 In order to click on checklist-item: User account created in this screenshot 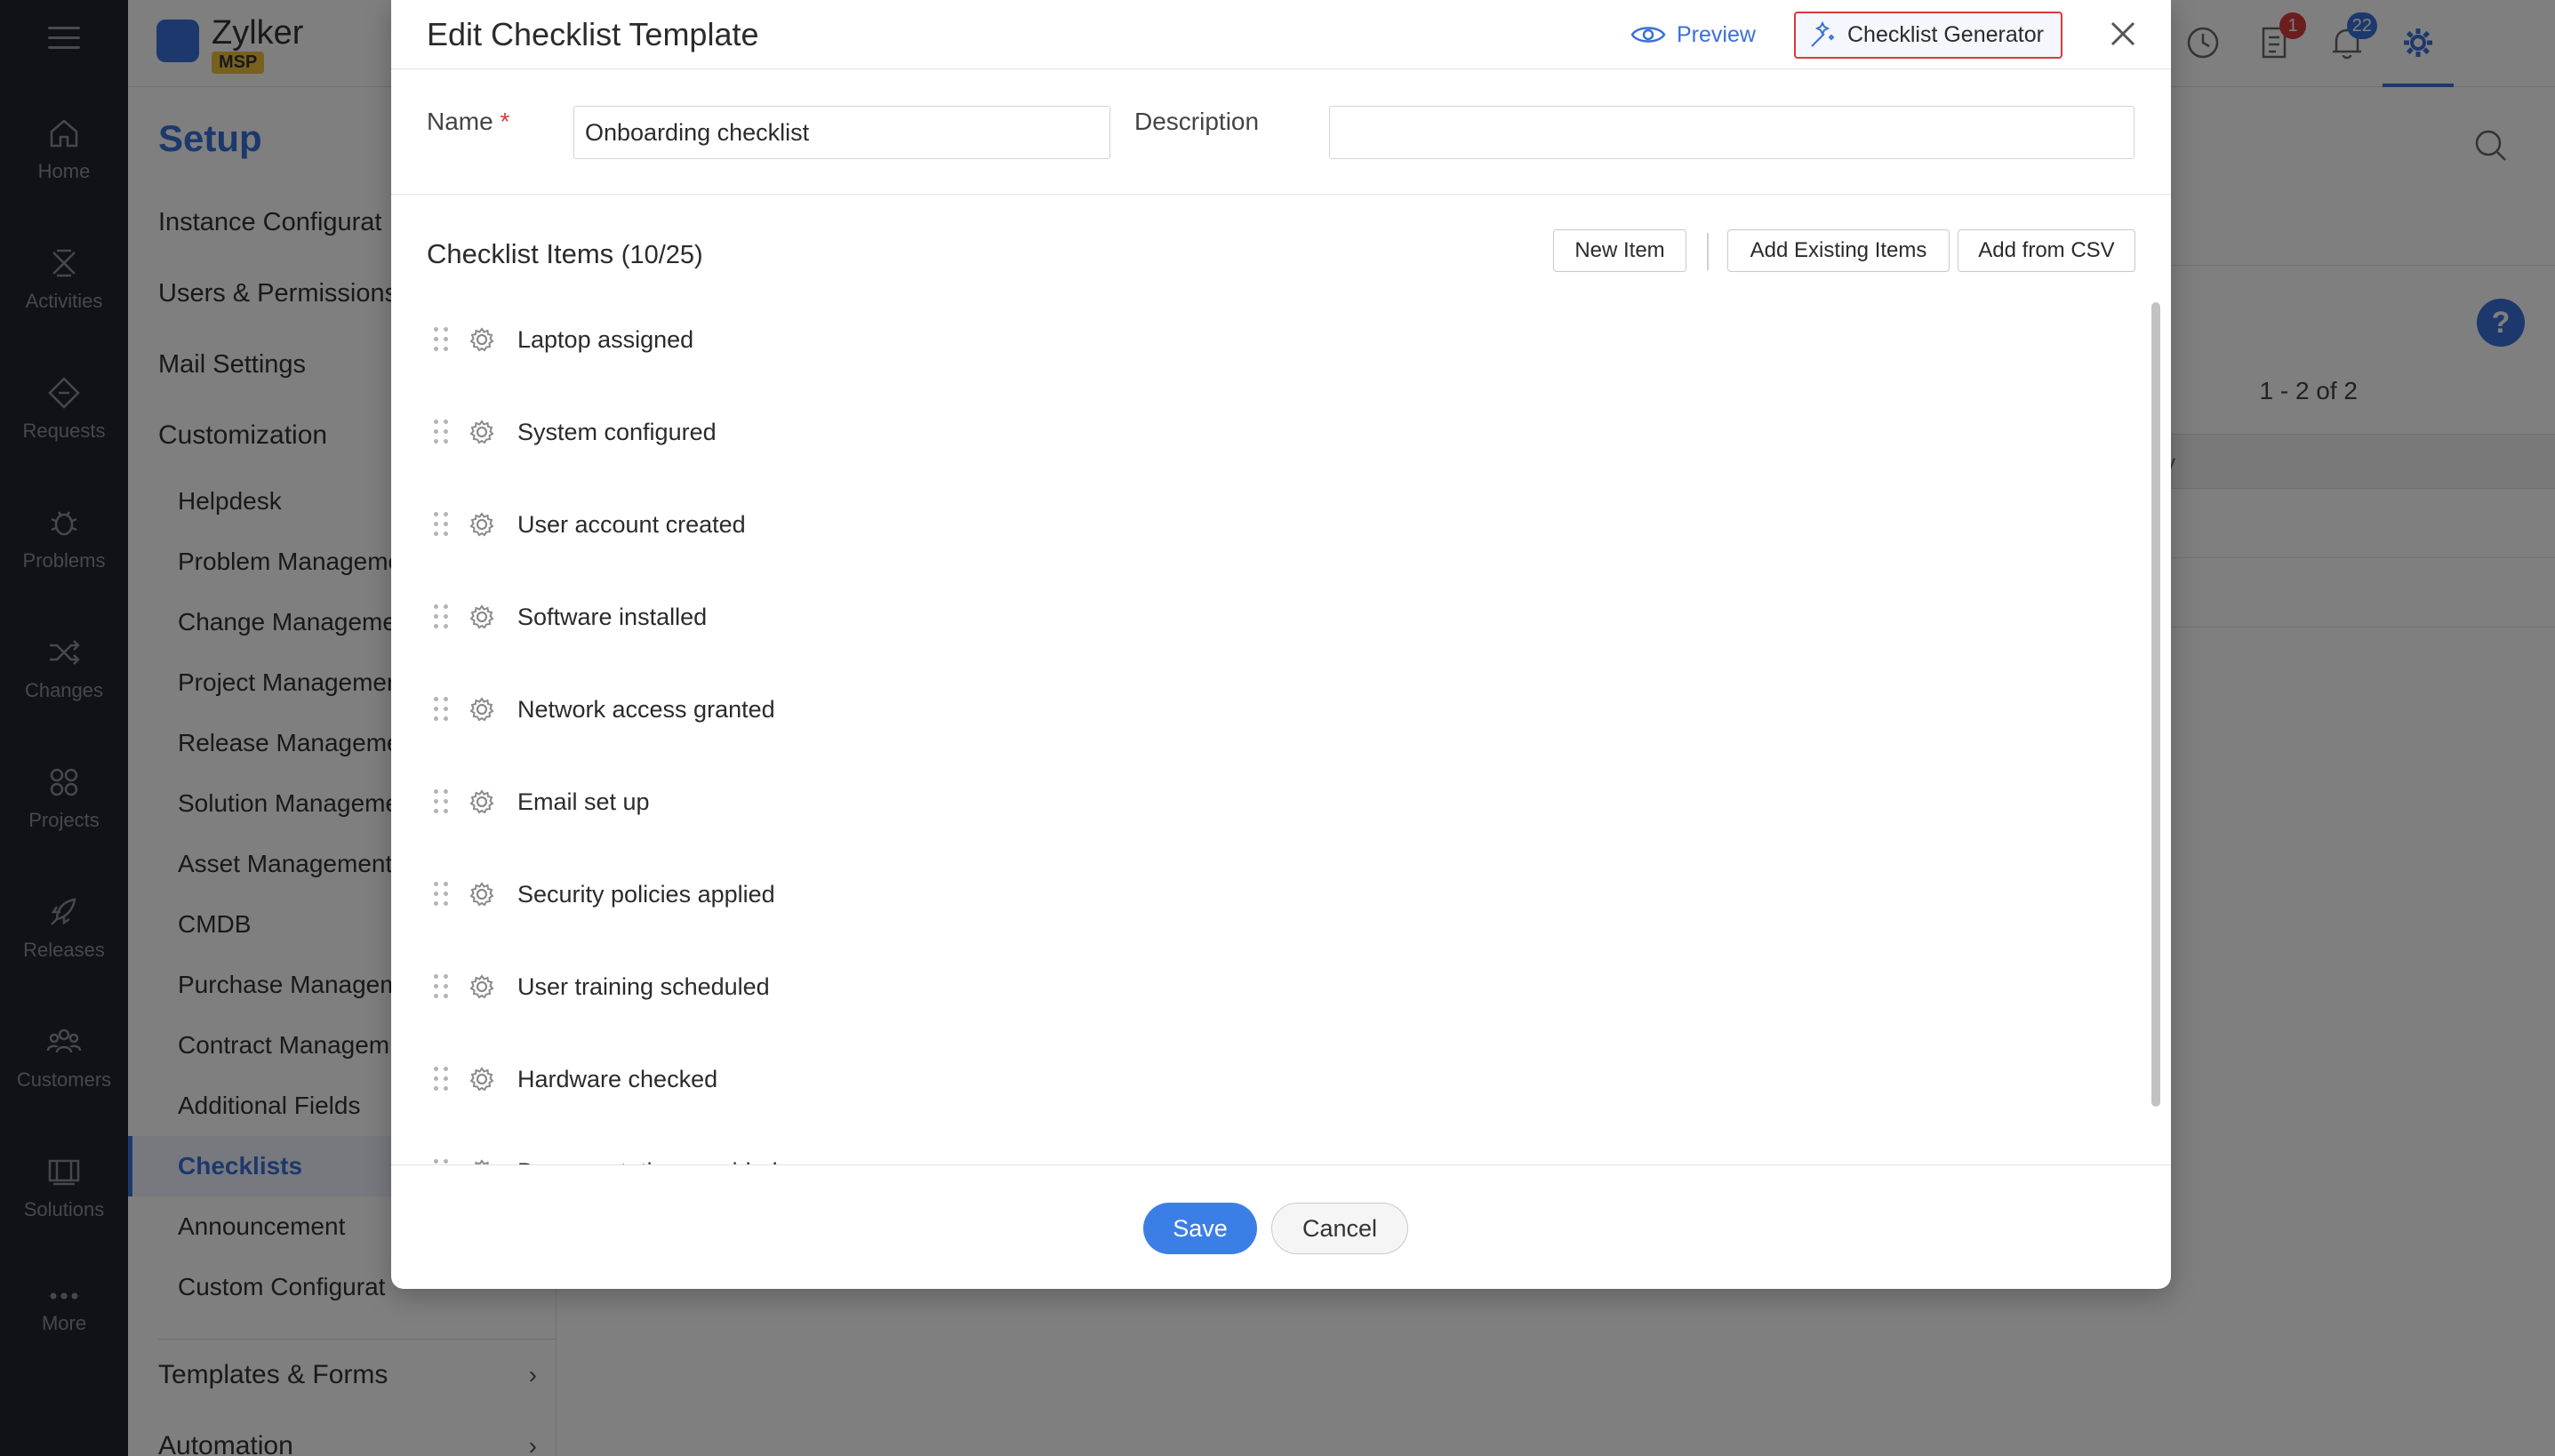, I will do `click(1262, 524)`.